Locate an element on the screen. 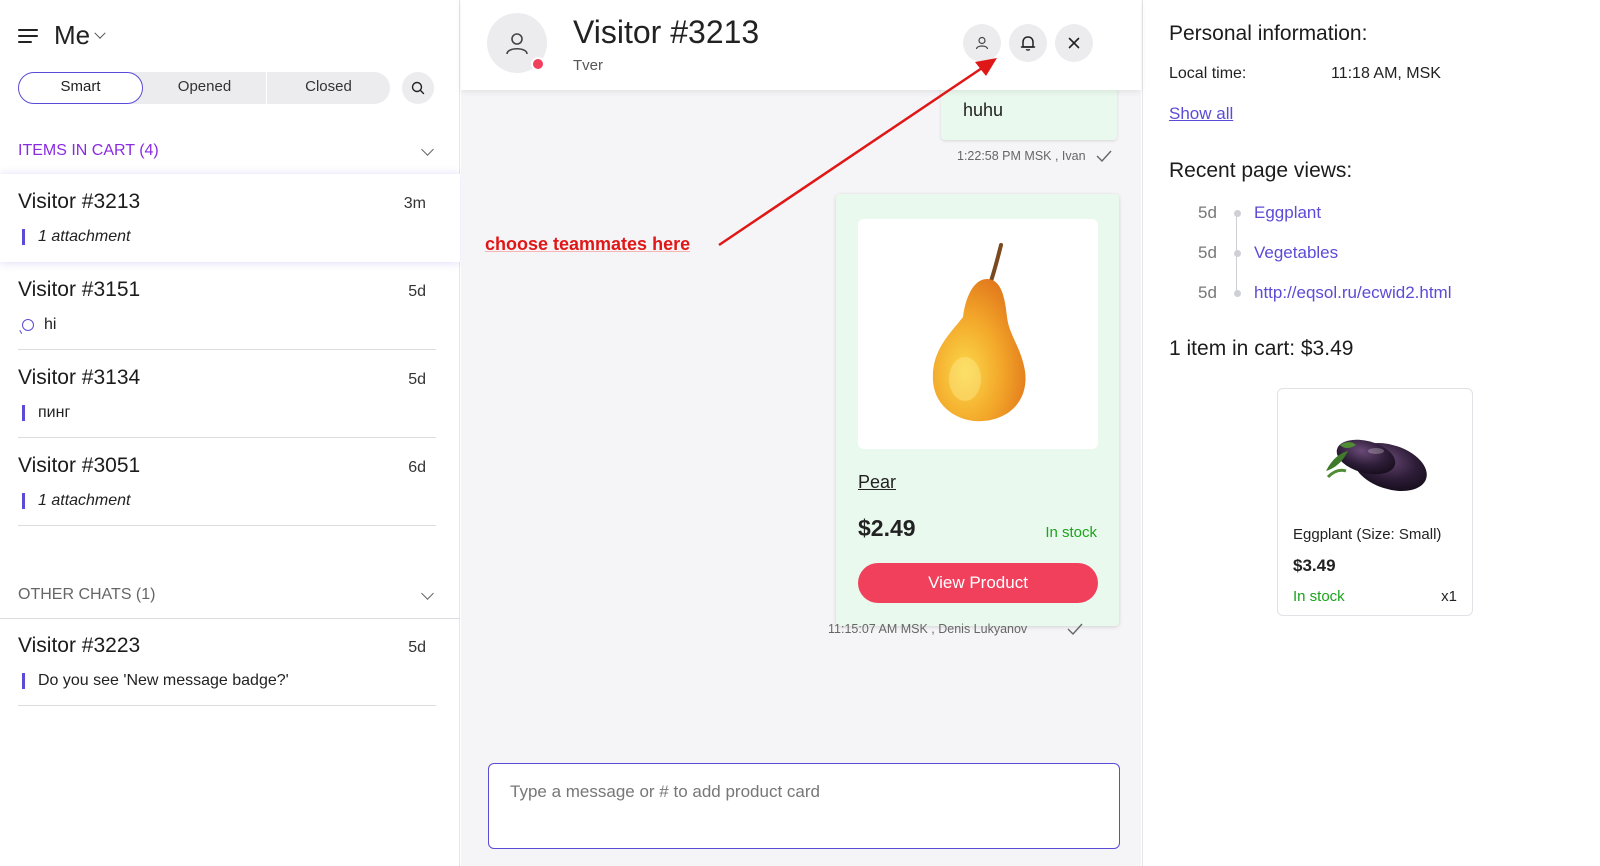 The height and width of the screenshot is (866, 1600). section-title: ITEMS IN CART (4) is located at coordinates (88, 150).